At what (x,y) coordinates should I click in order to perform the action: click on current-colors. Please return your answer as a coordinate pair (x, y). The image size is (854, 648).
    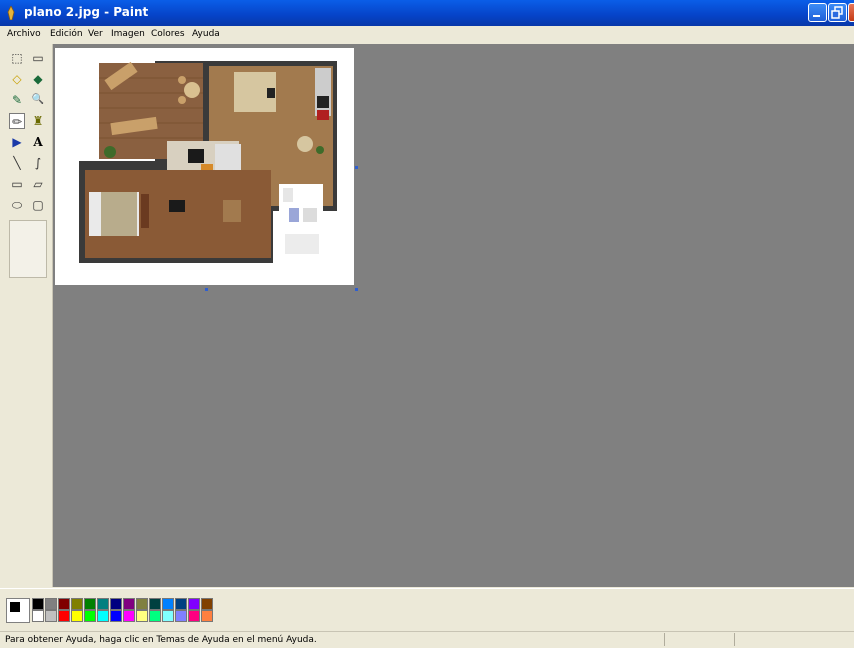
    Looking at the image, I should click on (18, 610).